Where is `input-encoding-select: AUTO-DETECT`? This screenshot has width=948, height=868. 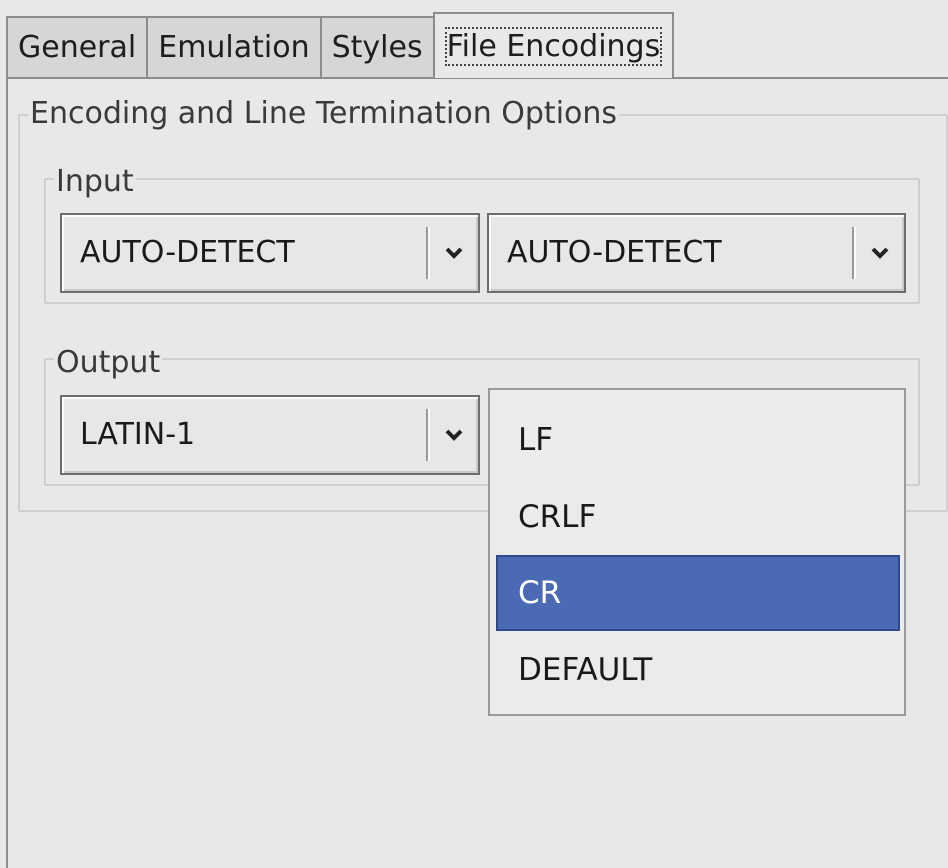 input-encoding-select: AUTO-DETECT is located at coordinates (270, 253).